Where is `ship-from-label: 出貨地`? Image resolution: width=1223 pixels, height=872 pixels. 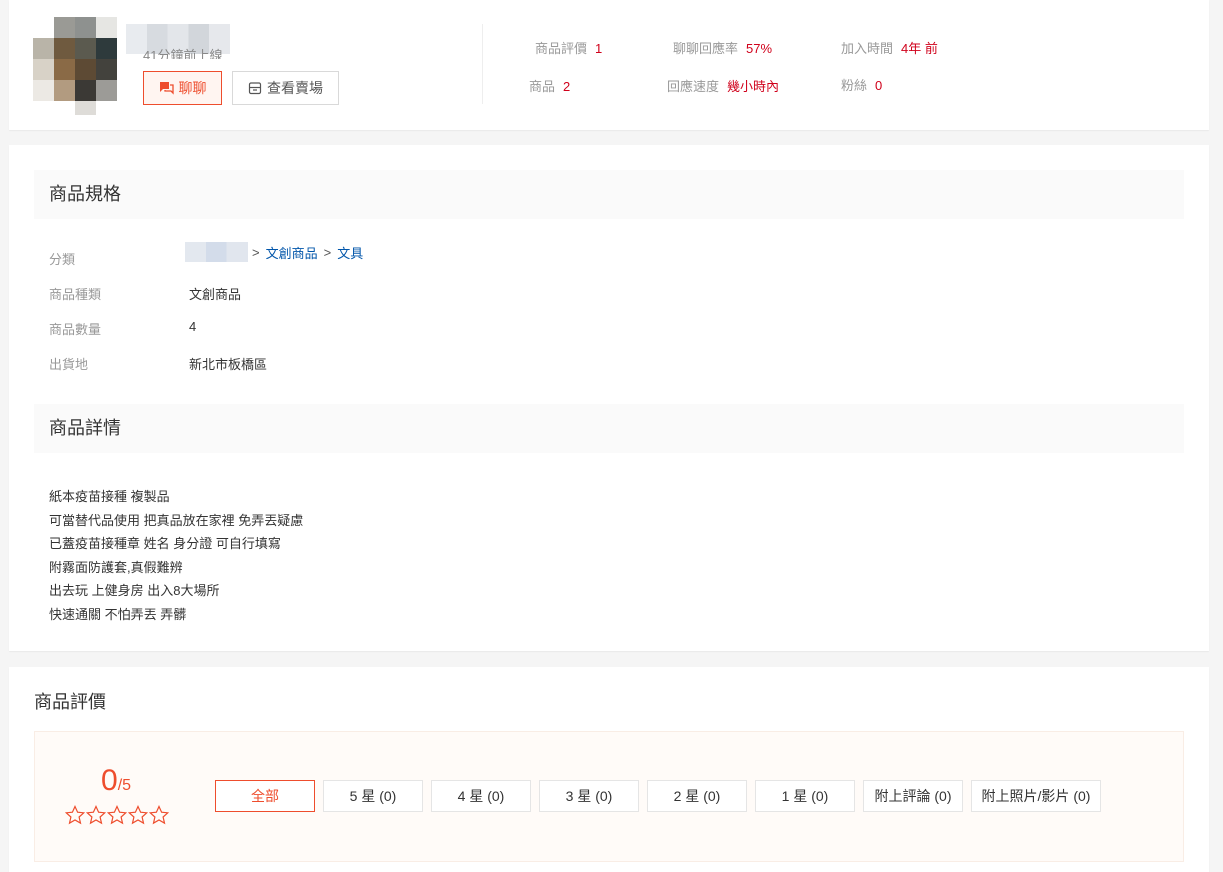
ship-from-label: 出貨地 is located at coordinates (69, 364).